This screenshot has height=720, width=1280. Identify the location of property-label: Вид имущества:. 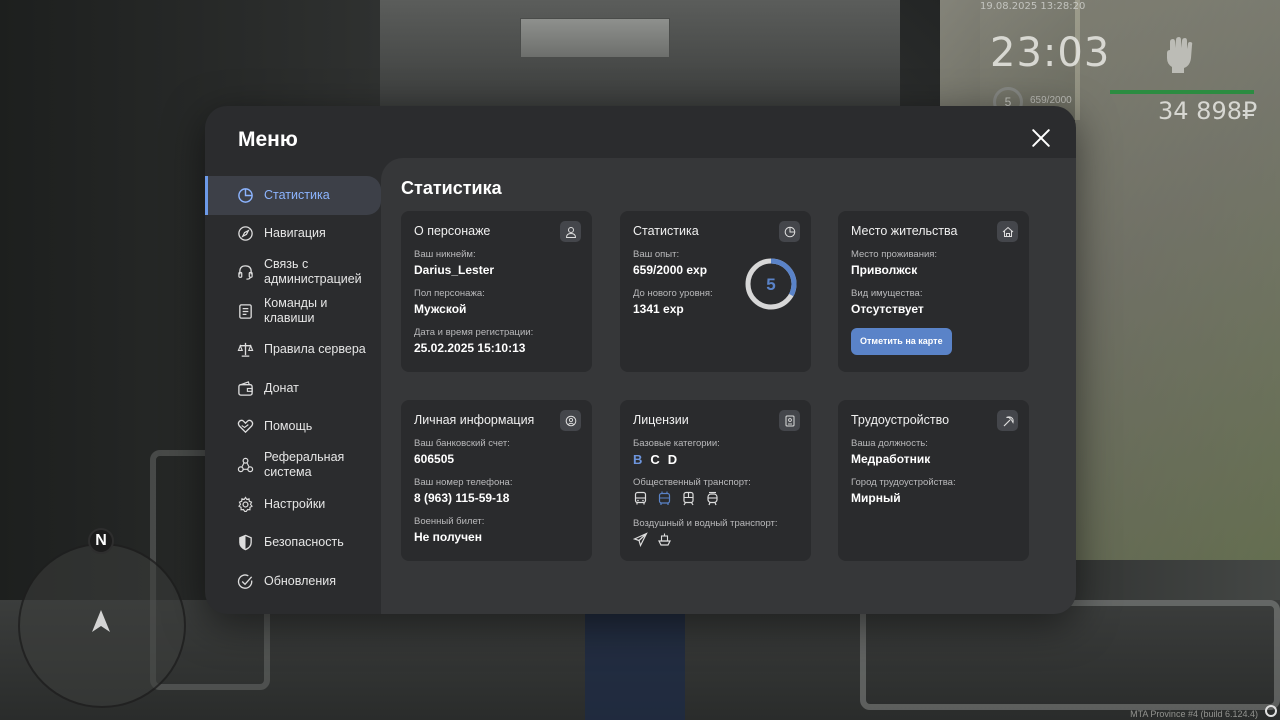
(887, 293).